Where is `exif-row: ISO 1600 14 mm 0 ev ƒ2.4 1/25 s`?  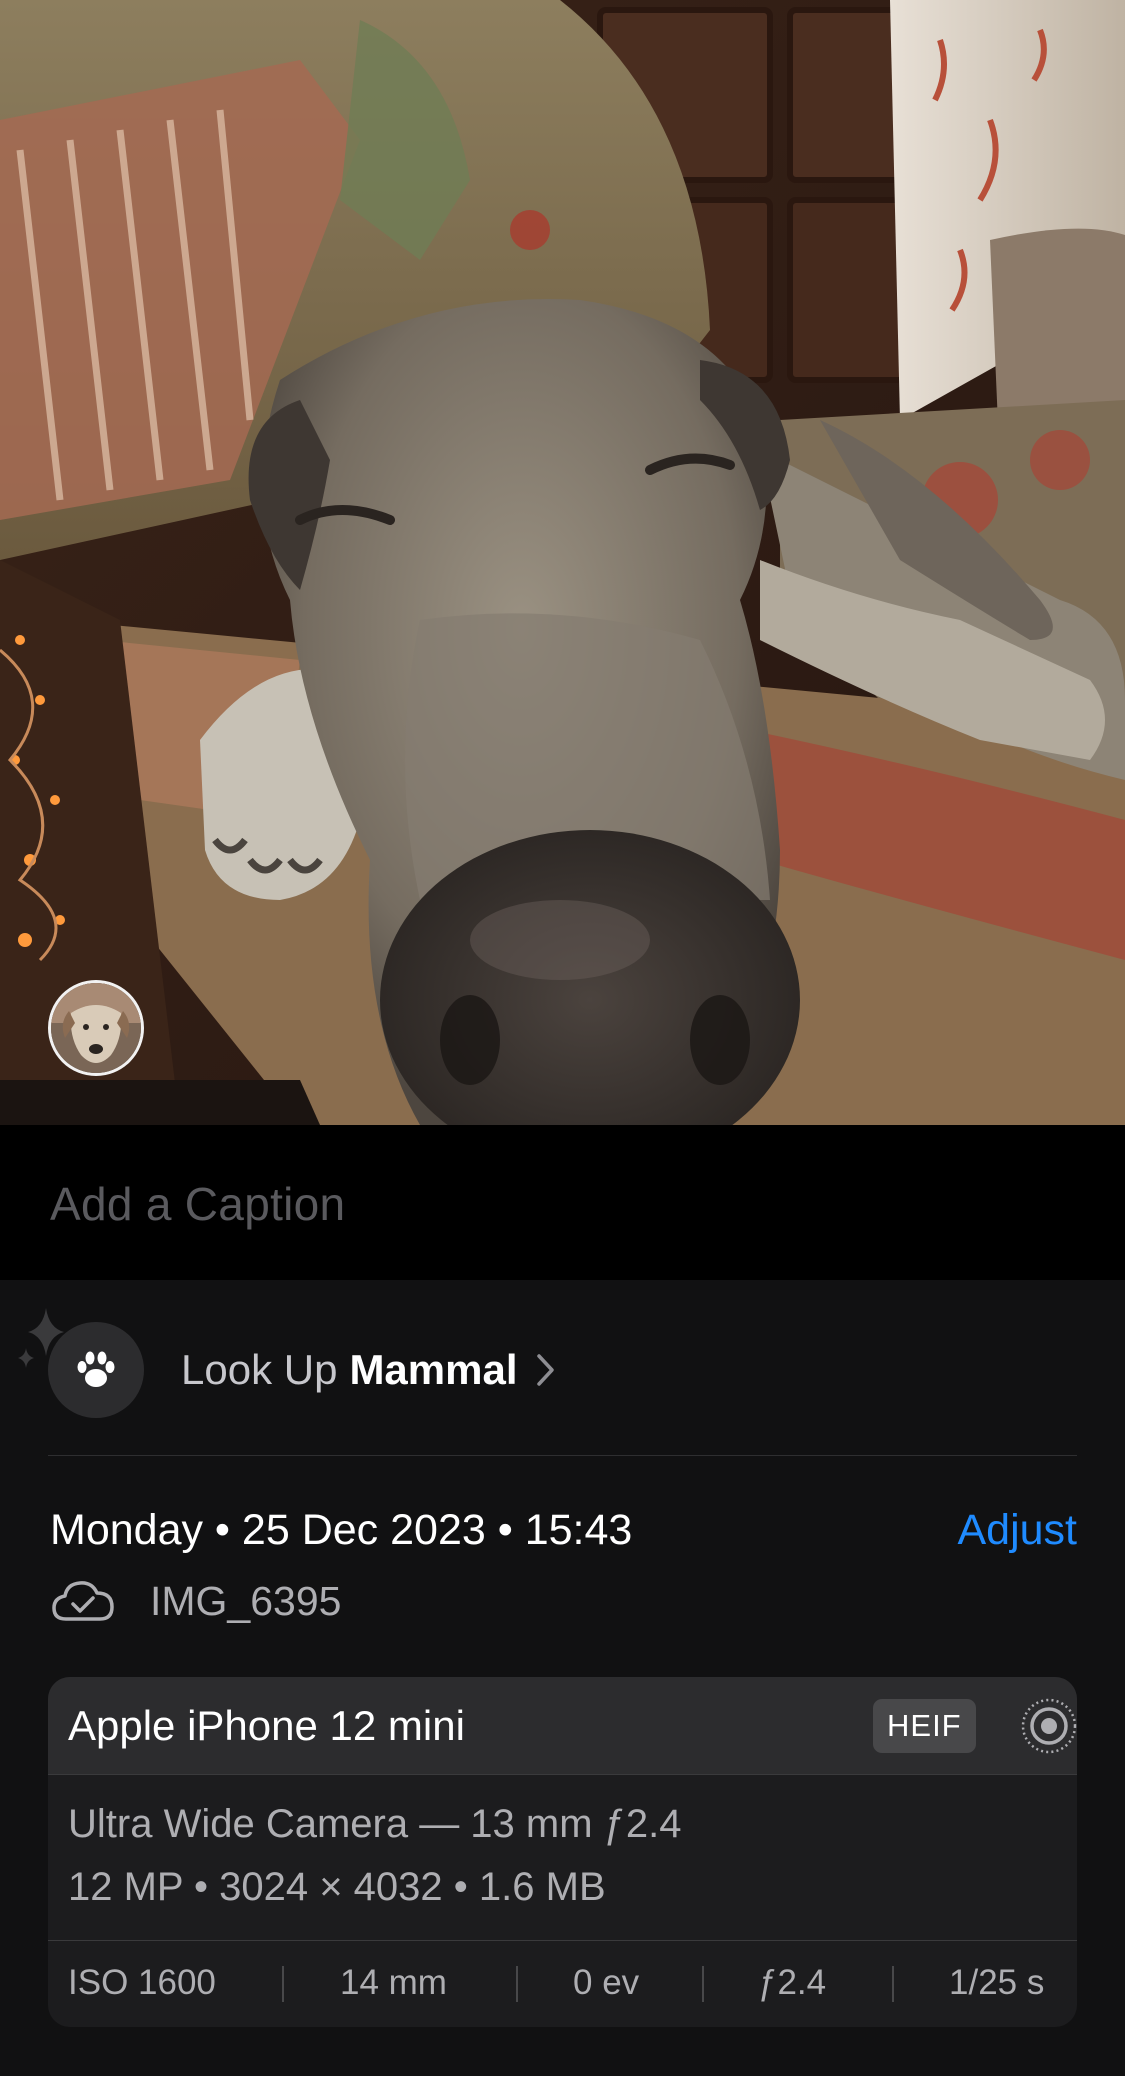 exif-row: ISO 1600 14 mm 0 ev ƒ2.4 1/25 s is located at coordinates (562, 1984).